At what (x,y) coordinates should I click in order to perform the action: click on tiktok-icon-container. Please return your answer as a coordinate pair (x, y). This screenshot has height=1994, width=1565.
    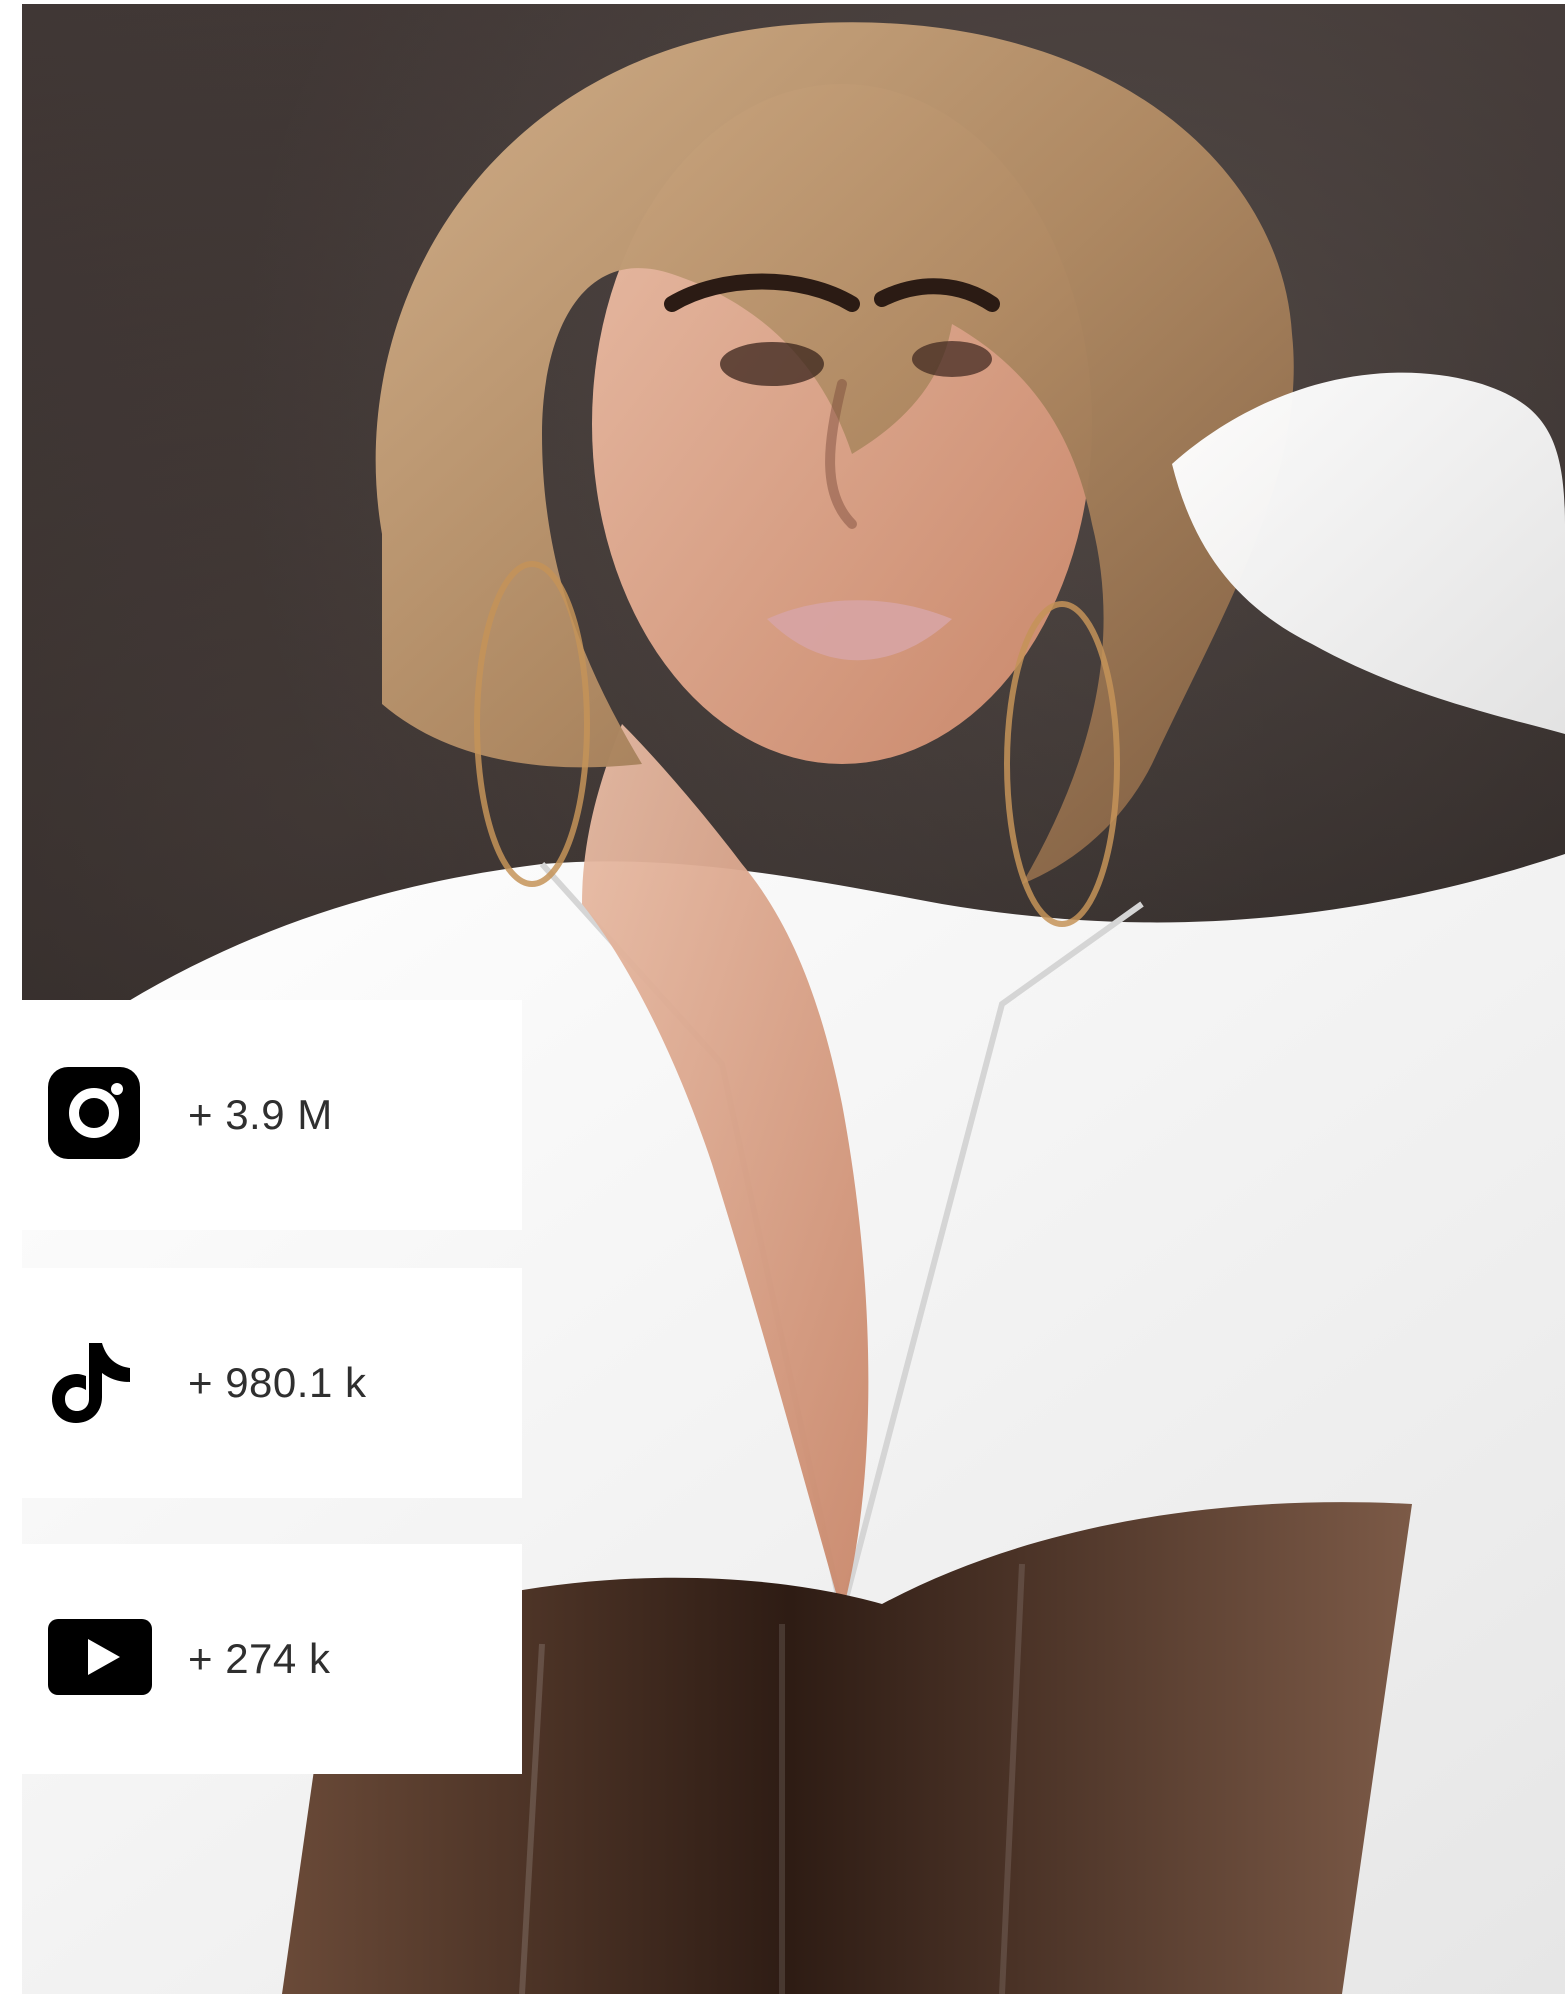
    Looking at the image, I should click on (94, 1383).